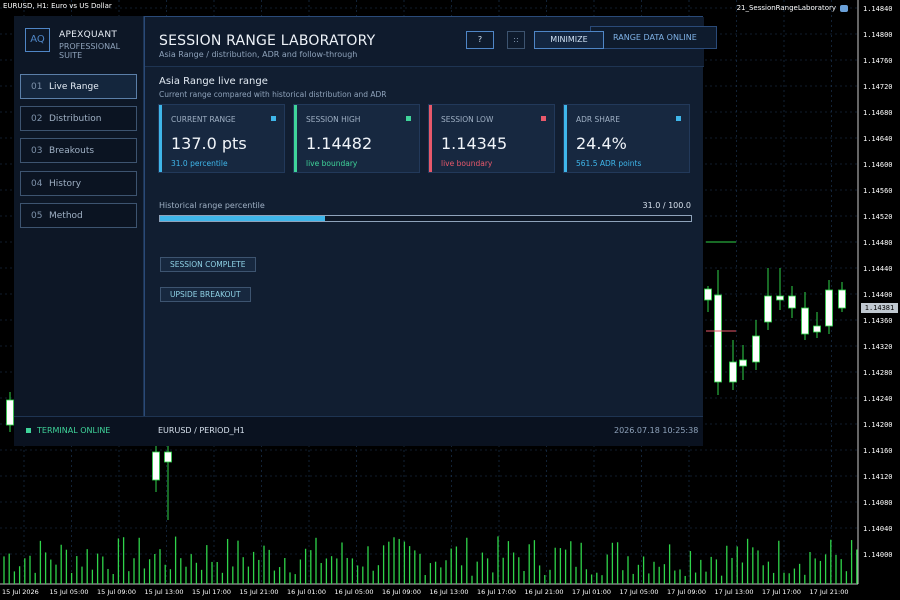 This screenshot has height=600, width=900. Describe the element at coordinates (20, 592) in the screenshot. I see `time-tick-label: 15 Jul 2026` at that location.